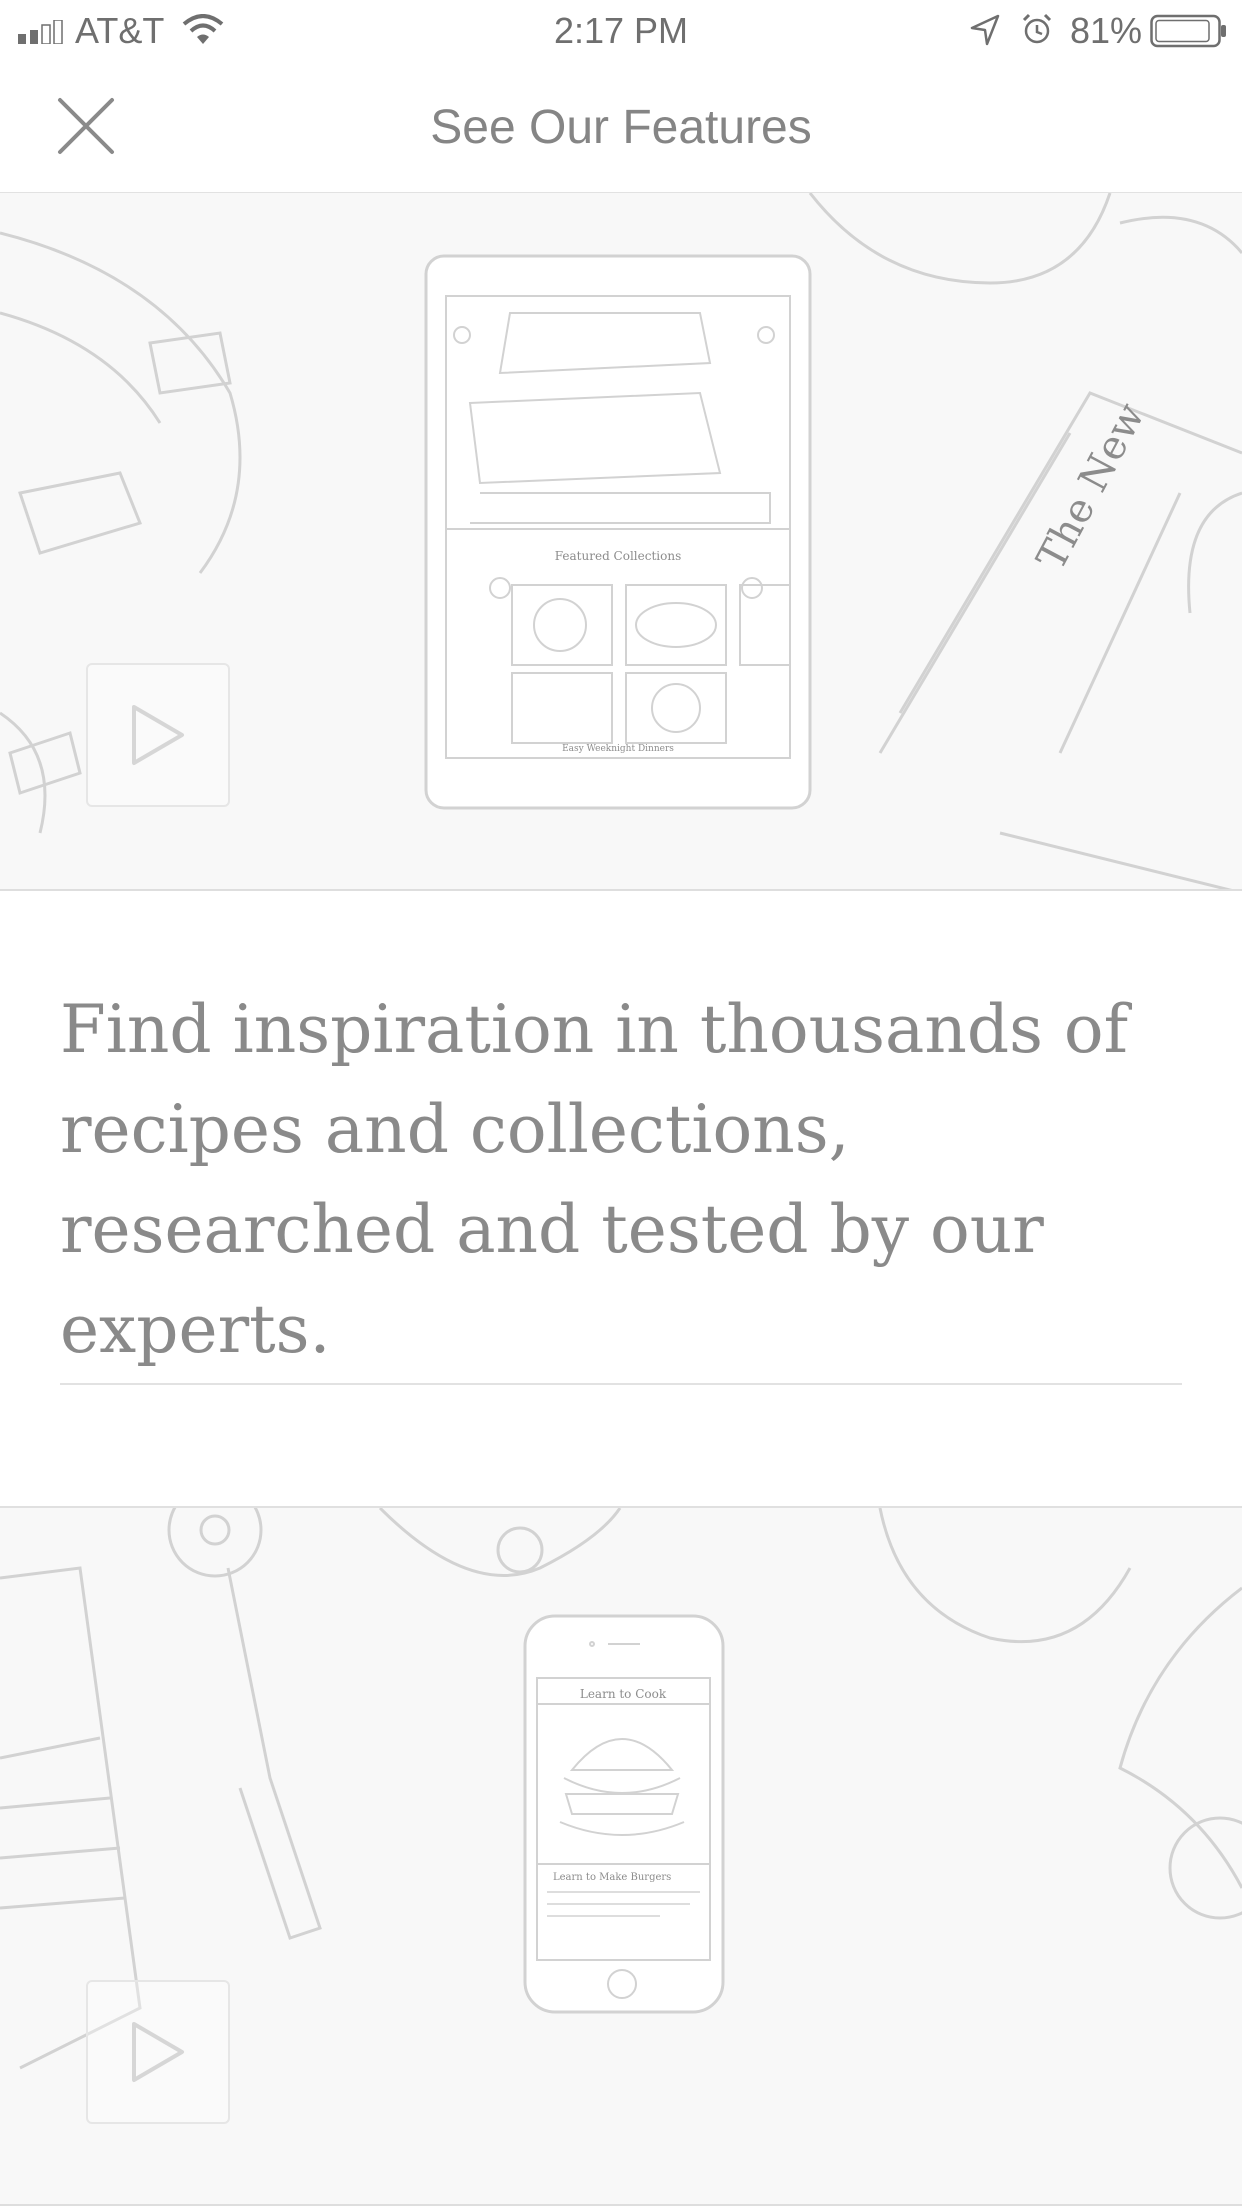  I want to click on tablet-screen-caption: Easy Weeknight Dinners, so click(618, 749).